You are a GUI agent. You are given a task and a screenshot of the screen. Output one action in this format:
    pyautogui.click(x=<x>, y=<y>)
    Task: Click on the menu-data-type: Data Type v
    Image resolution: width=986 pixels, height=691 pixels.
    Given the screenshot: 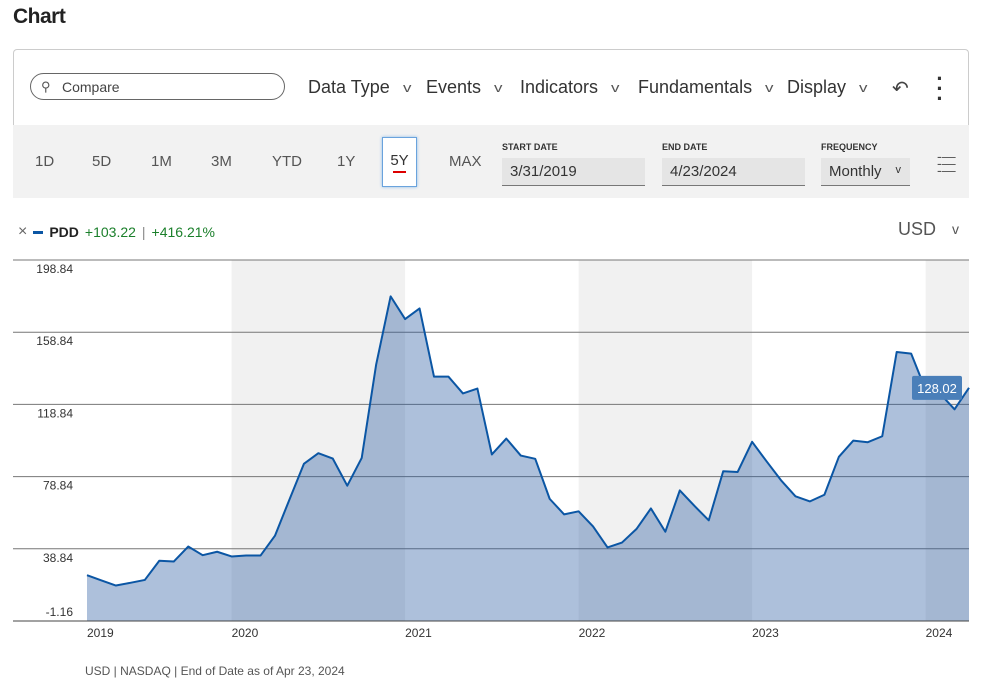 What is the action you would take?
    pyautogui.click(x=360, y=87)
    